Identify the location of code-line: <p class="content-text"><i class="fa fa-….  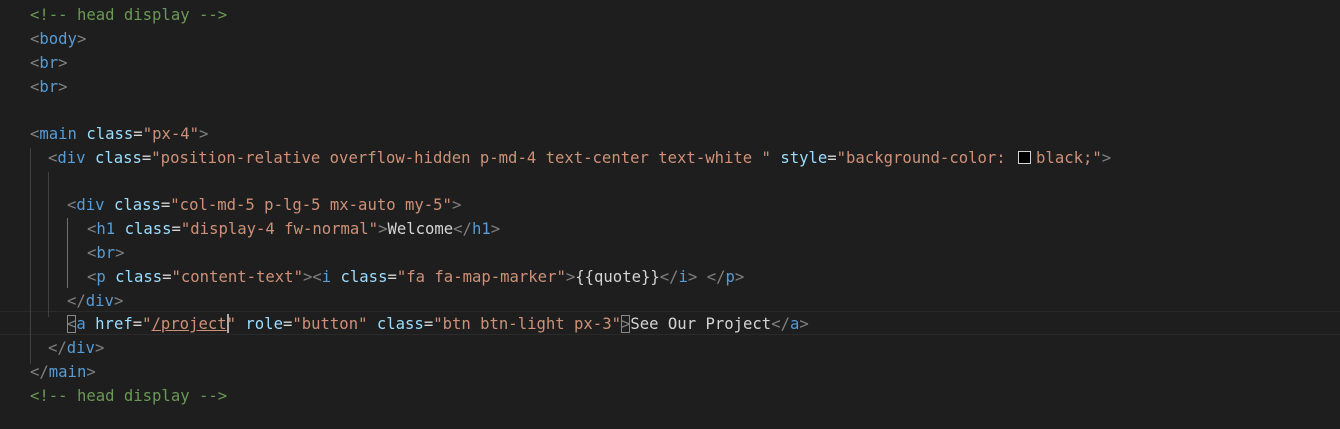
(416, 277).